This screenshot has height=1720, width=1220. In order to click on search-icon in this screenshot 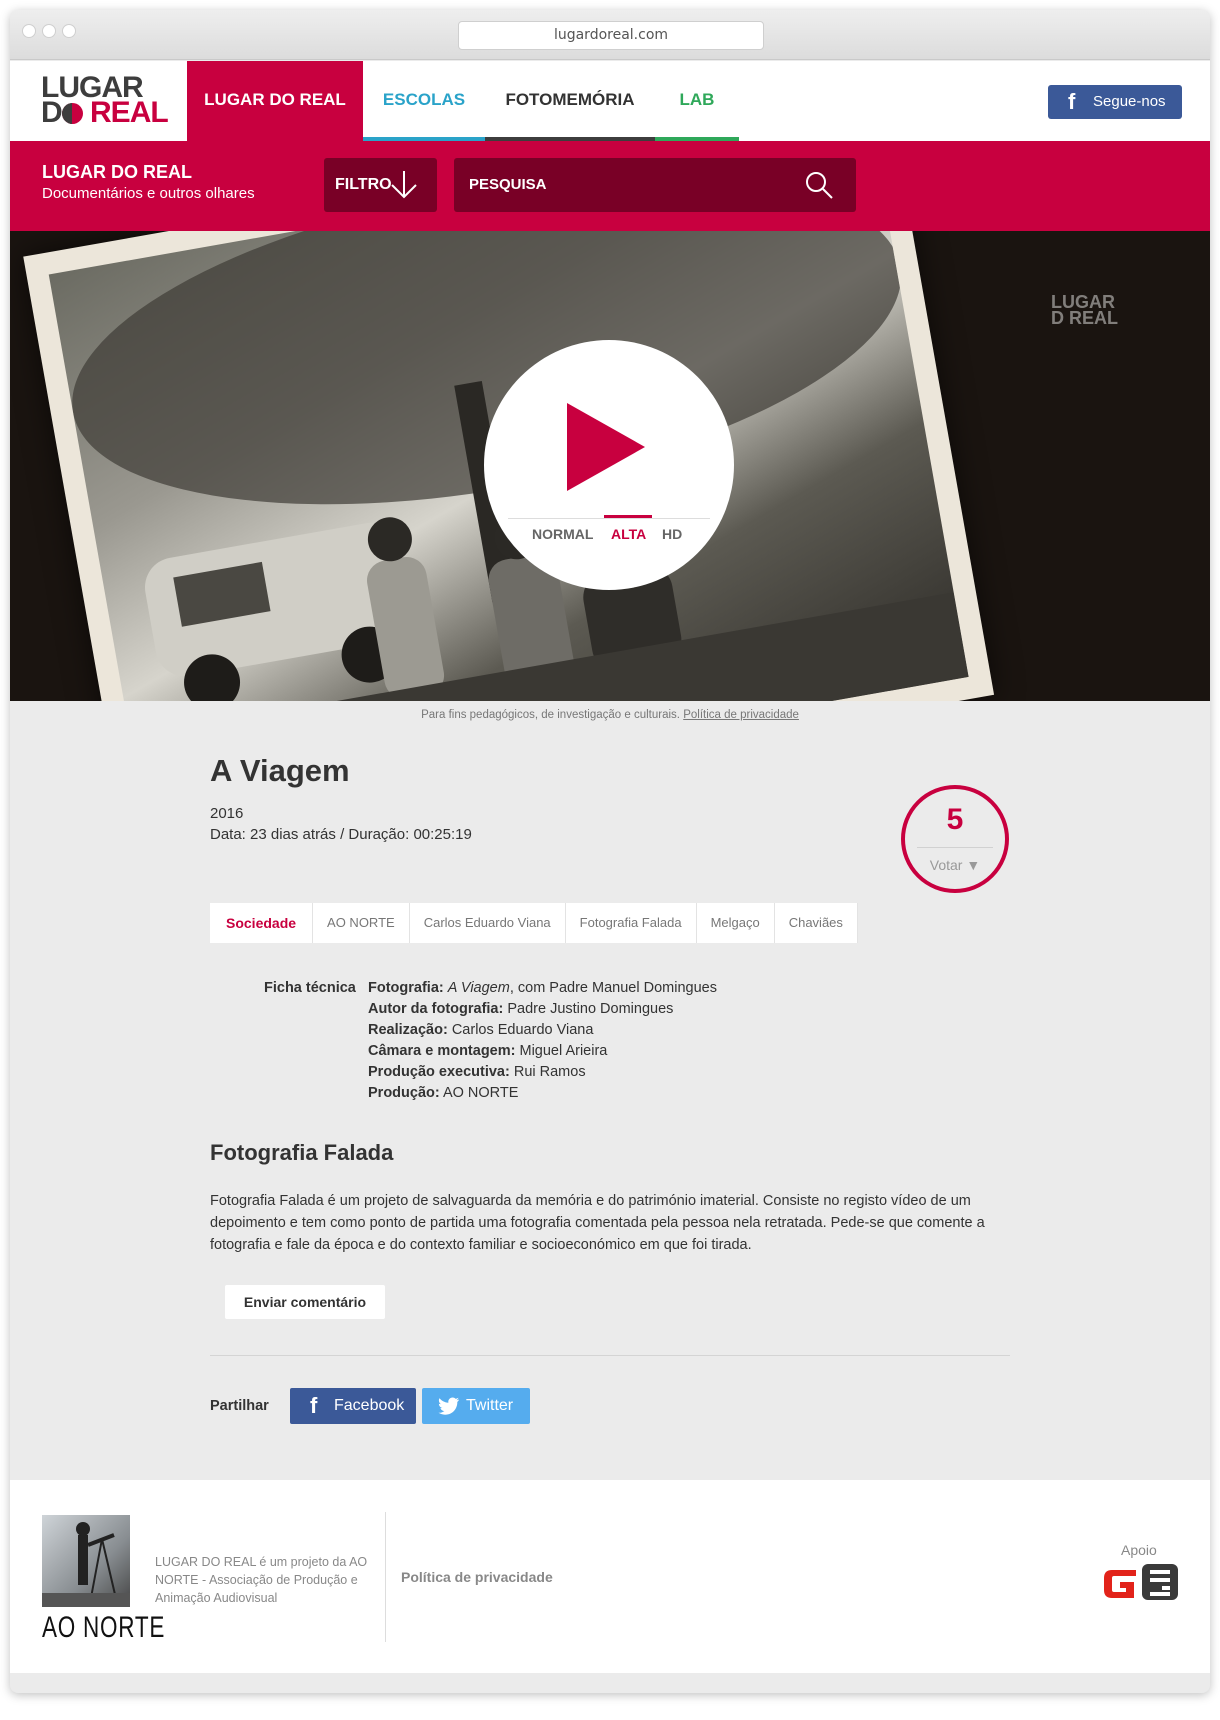, I will do `click(819, 185)`.